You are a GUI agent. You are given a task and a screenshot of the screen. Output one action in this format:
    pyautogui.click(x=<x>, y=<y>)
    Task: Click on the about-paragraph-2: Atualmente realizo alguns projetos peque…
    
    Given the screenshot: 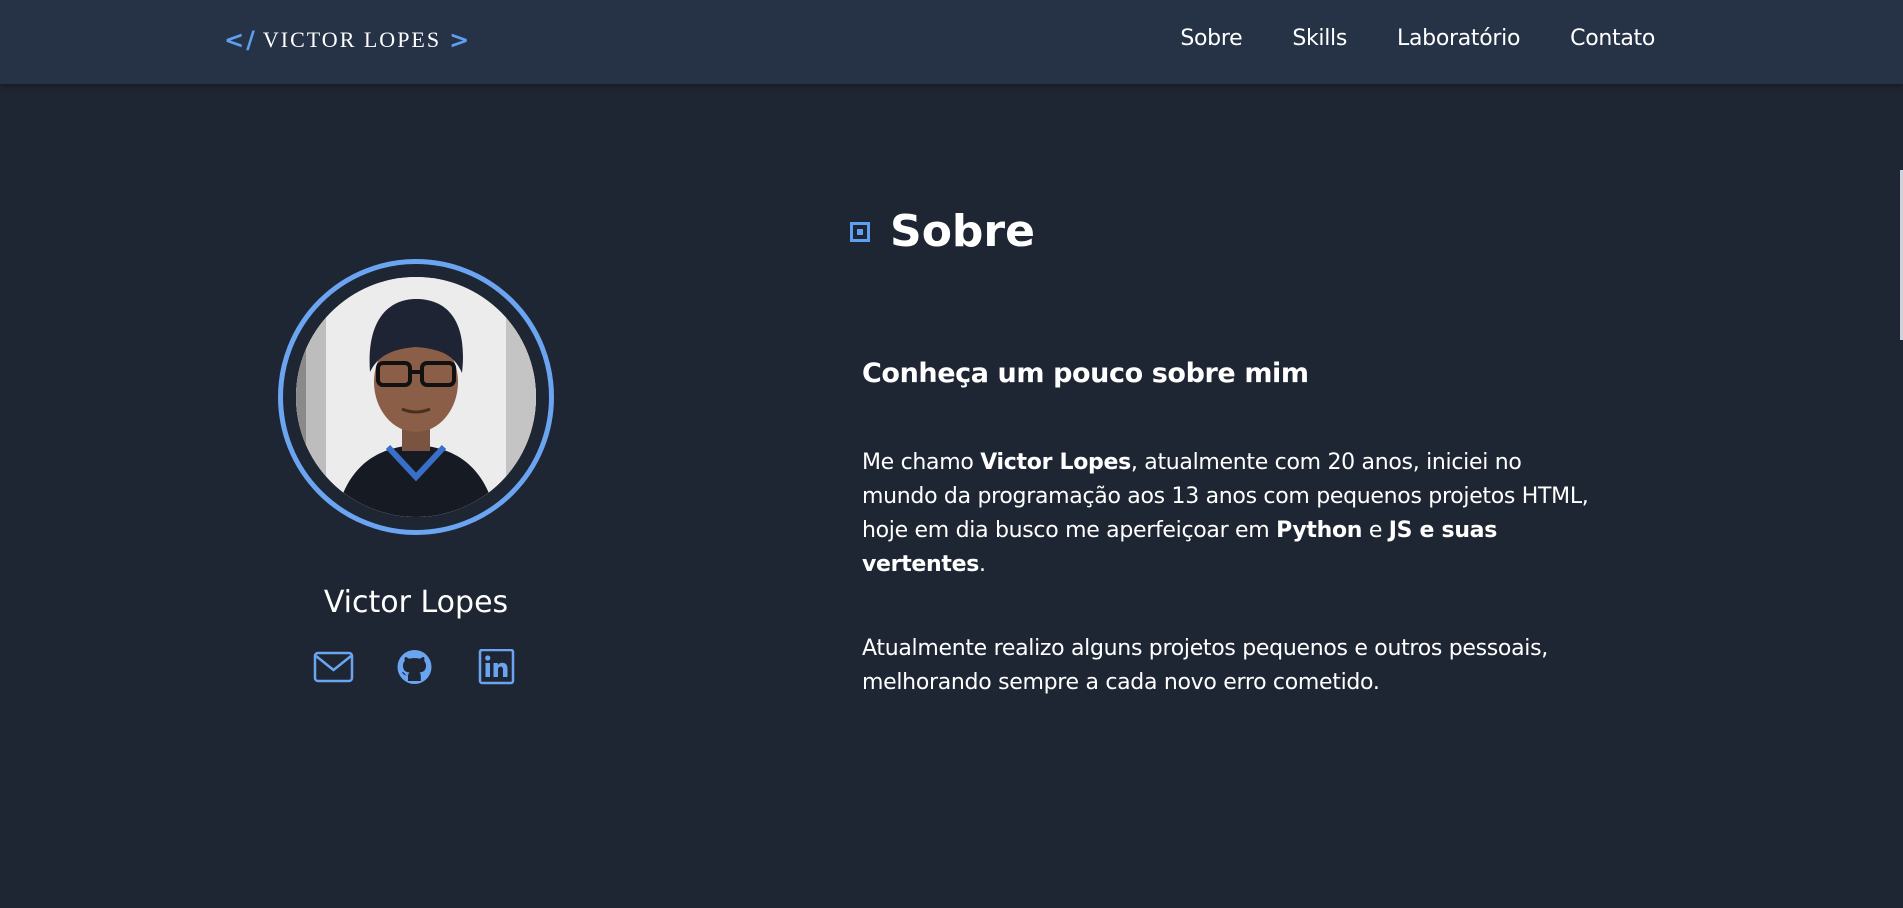 What is the action you would take?
    pyautogui.click(x=1205, y=665)
    